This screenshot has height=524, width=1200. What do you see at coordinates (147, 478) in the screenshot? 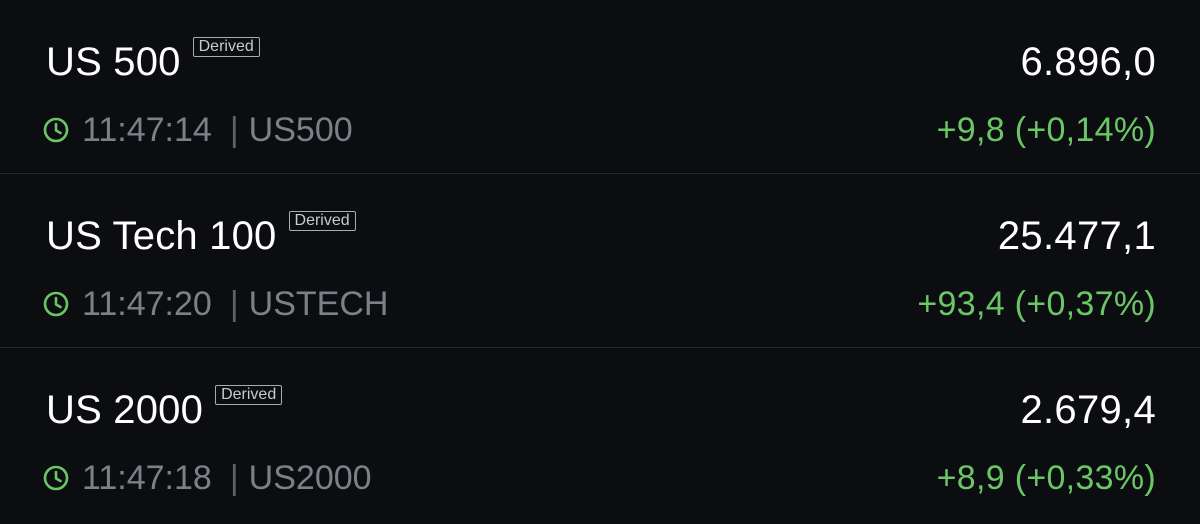
I see `last-update-time: 11:47:18` at bounding box center [147, 478].